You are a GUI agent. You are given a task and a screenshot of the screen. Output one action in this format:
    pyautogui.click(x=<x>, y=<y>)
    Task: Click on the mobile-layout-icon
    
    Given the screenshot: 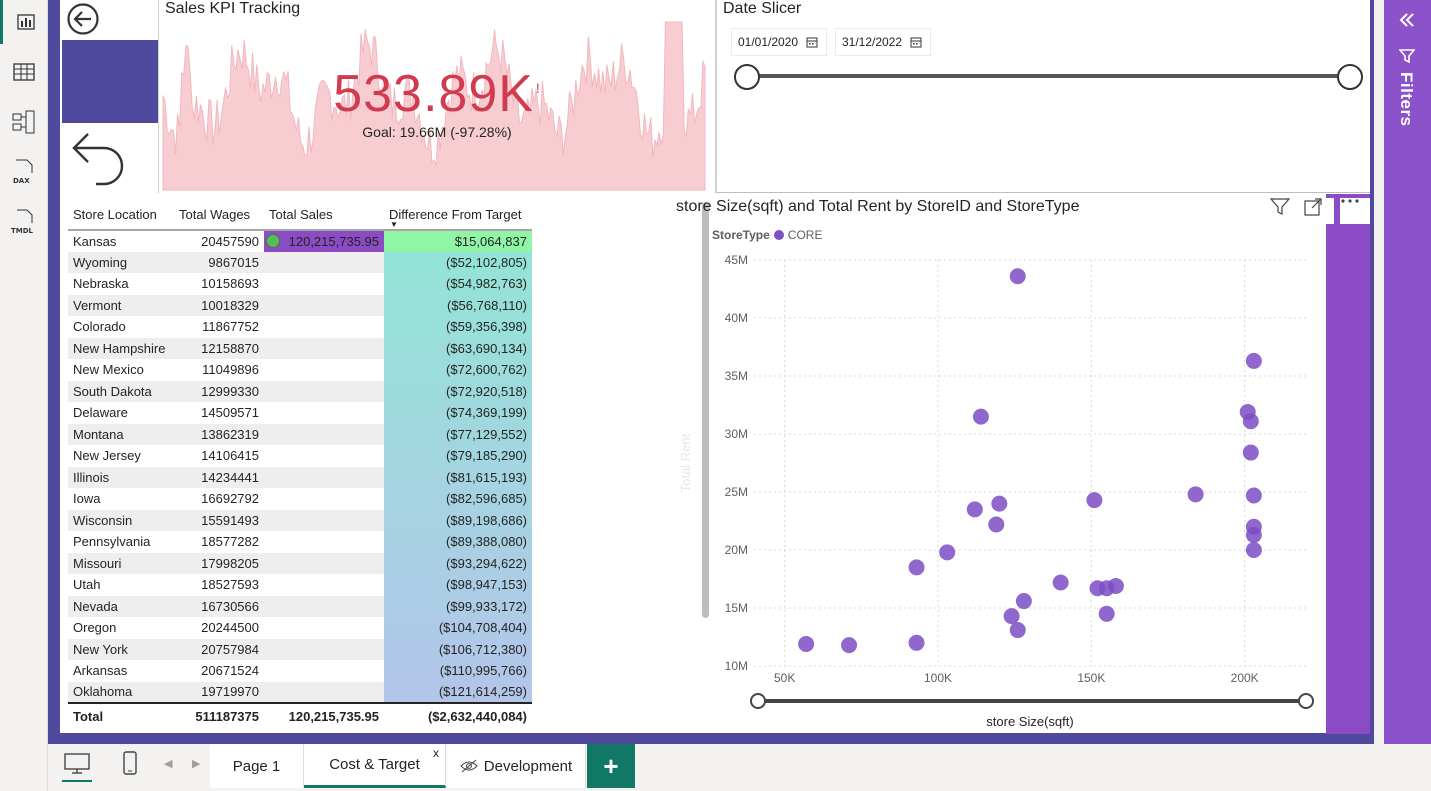 What is the action you would take?
    pyautogui.click(x=130, y=766)
    